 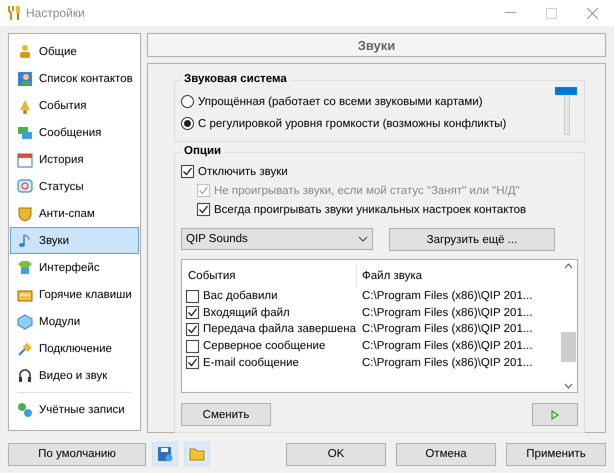 What do you see at coordinates (264, 346) in the screenshot?
I see `event-cell-text: Серверное сообщение` at bounding box center [264, 346].